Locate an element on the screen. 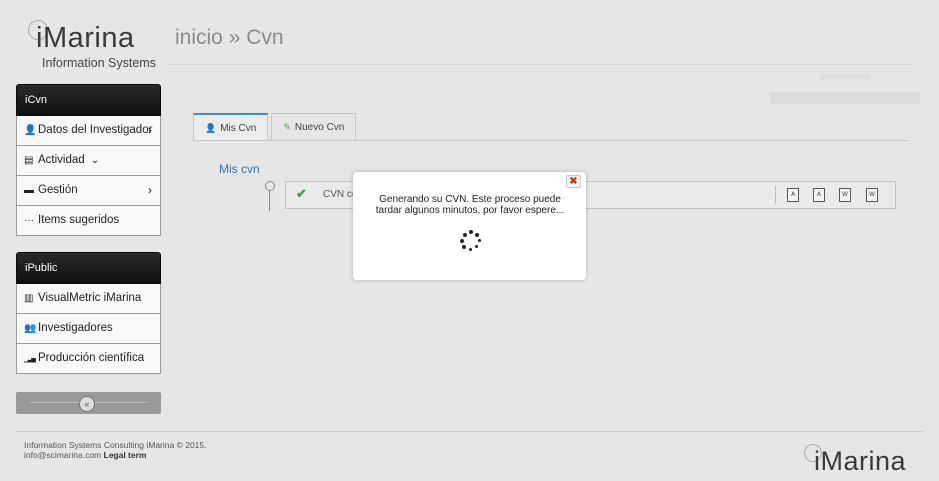 The width and height of the screenshot is (939, 481). sidebar-item-actividad: ▤ Actividad ⌄ is located at coordinates (88, 161).